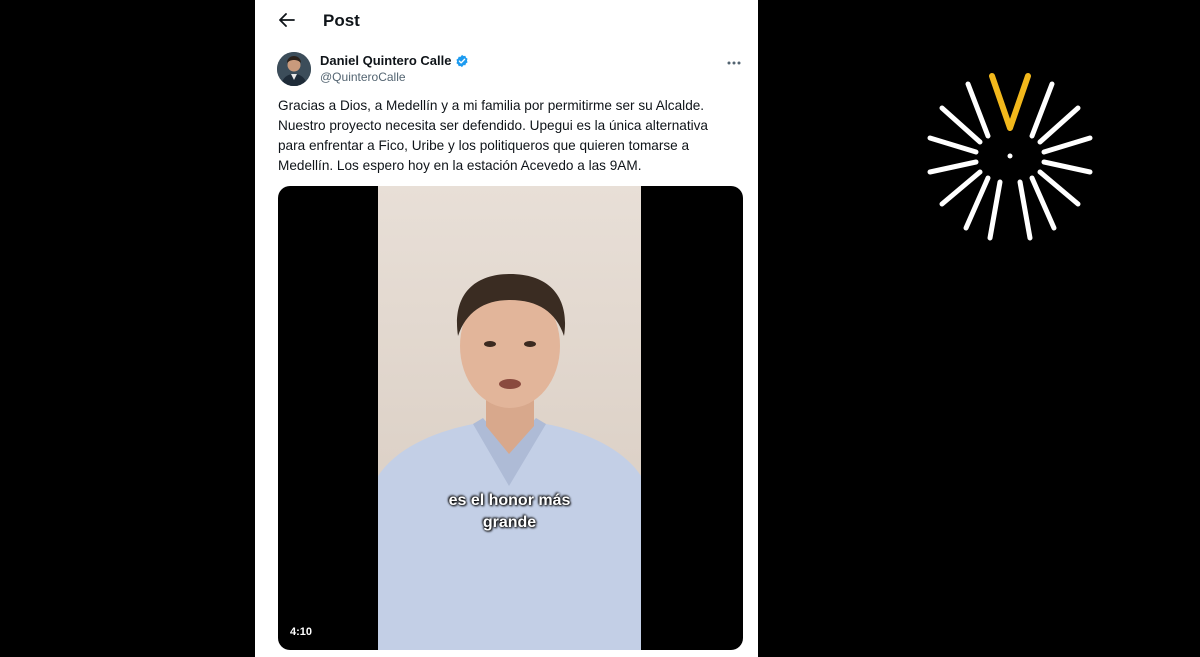 The image size is (1200, 657). What do you see at coordinates (509, 462) in the screenshot?
I see `video-person-image` at bounding box center [509, 462].